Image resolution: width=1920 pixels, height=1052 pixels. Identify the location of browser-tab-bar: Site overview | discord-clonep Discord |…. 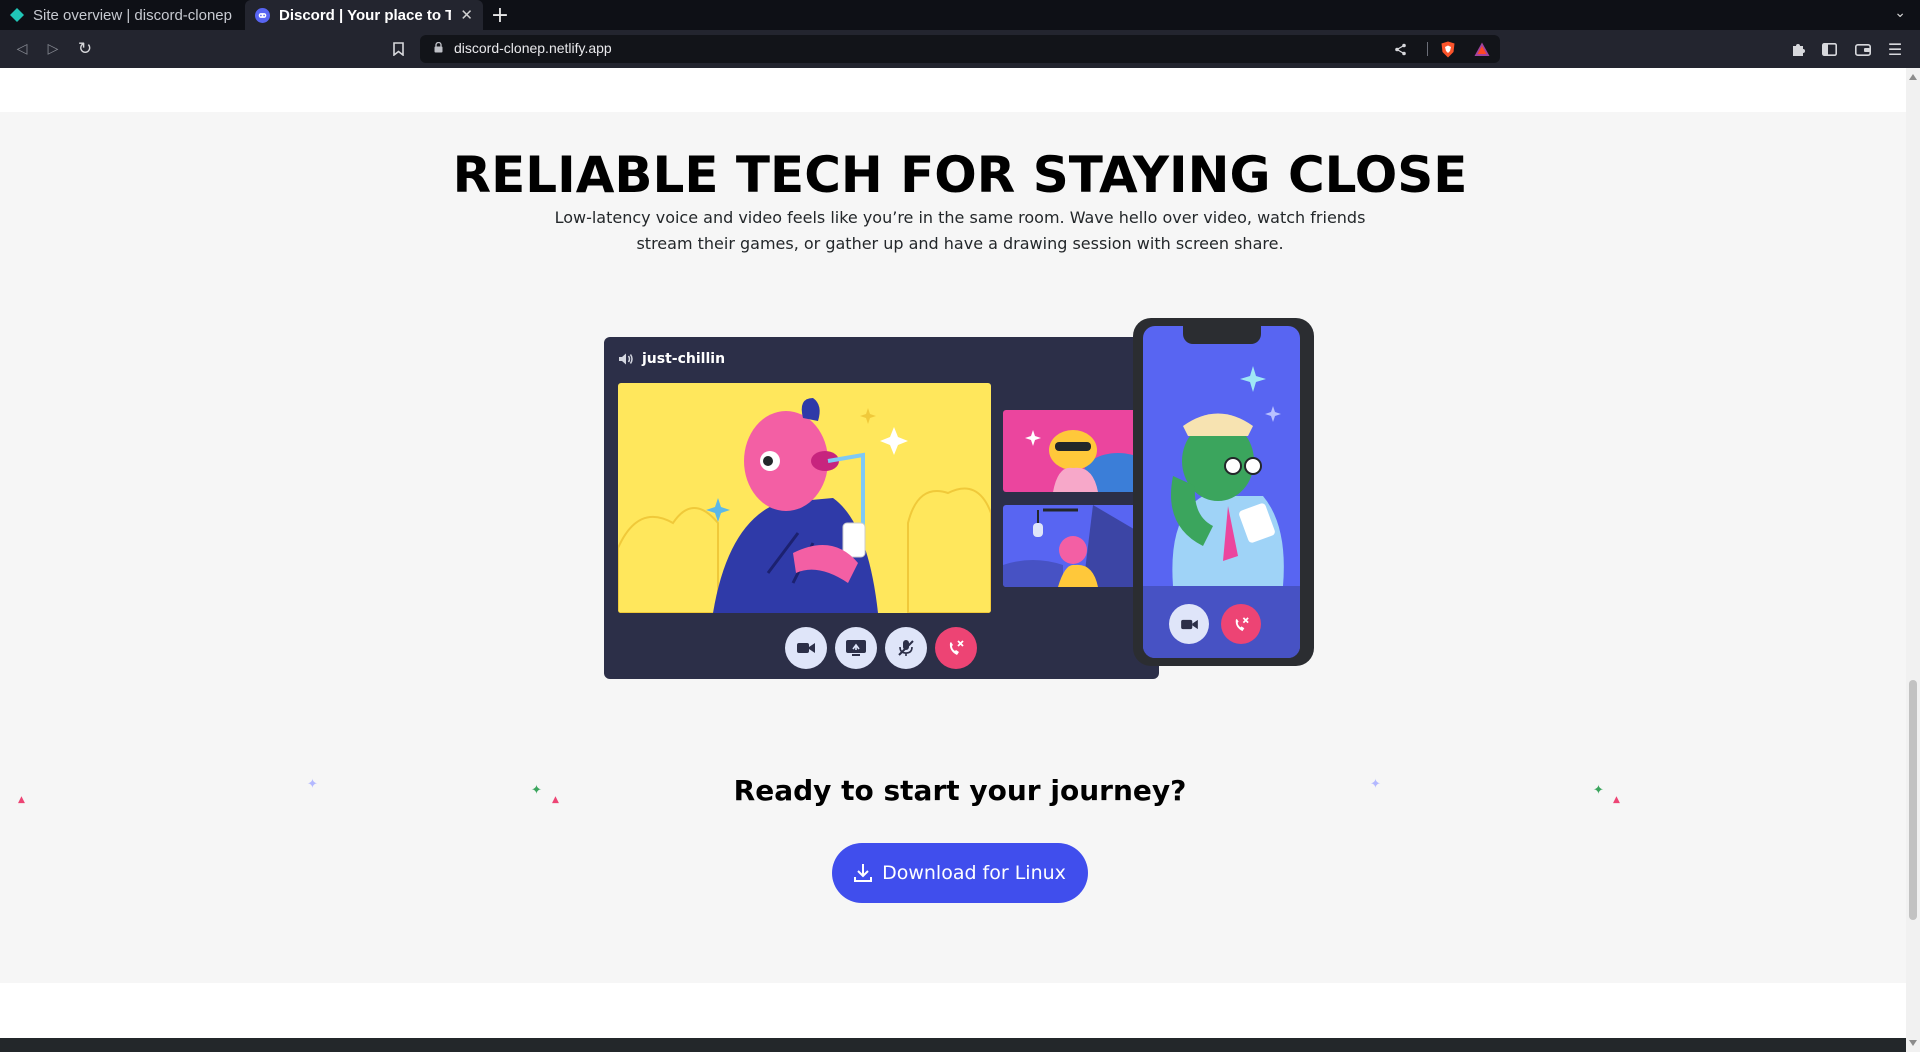
(960, 15).